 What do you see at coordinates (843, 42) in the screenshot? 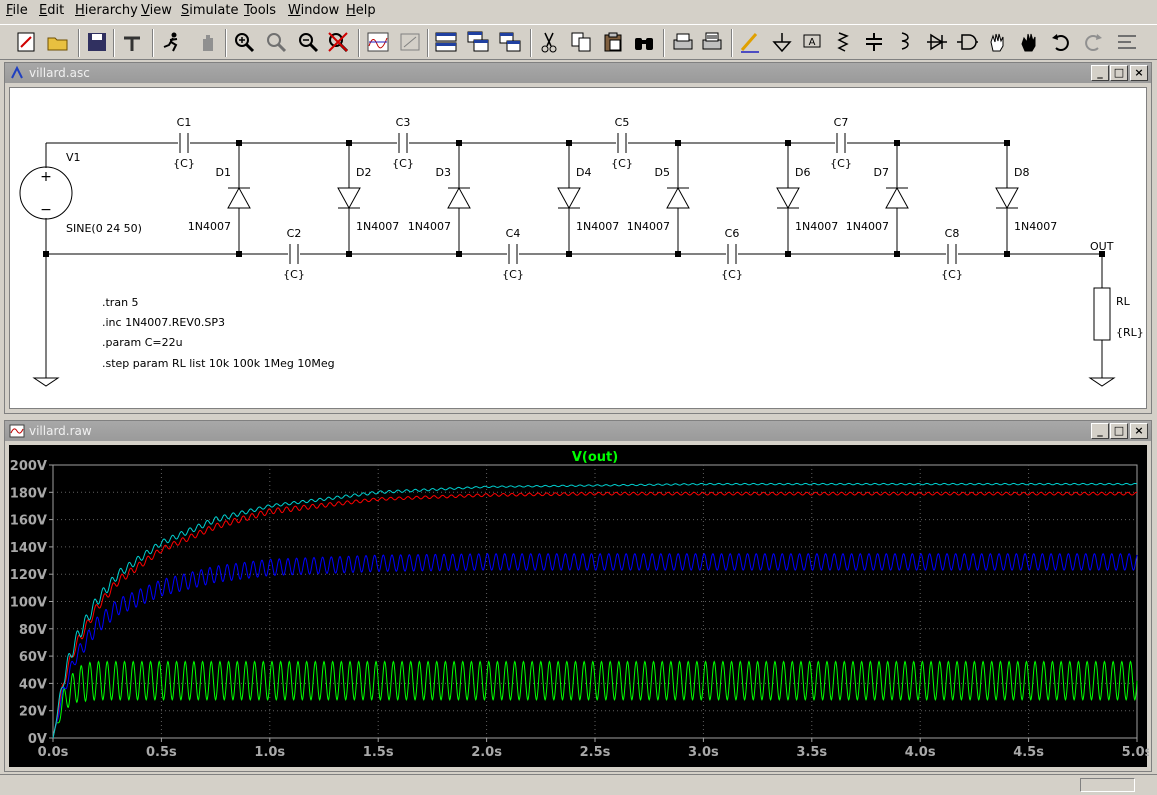
I see `resistor-icon` at bounding box center [843, 42].